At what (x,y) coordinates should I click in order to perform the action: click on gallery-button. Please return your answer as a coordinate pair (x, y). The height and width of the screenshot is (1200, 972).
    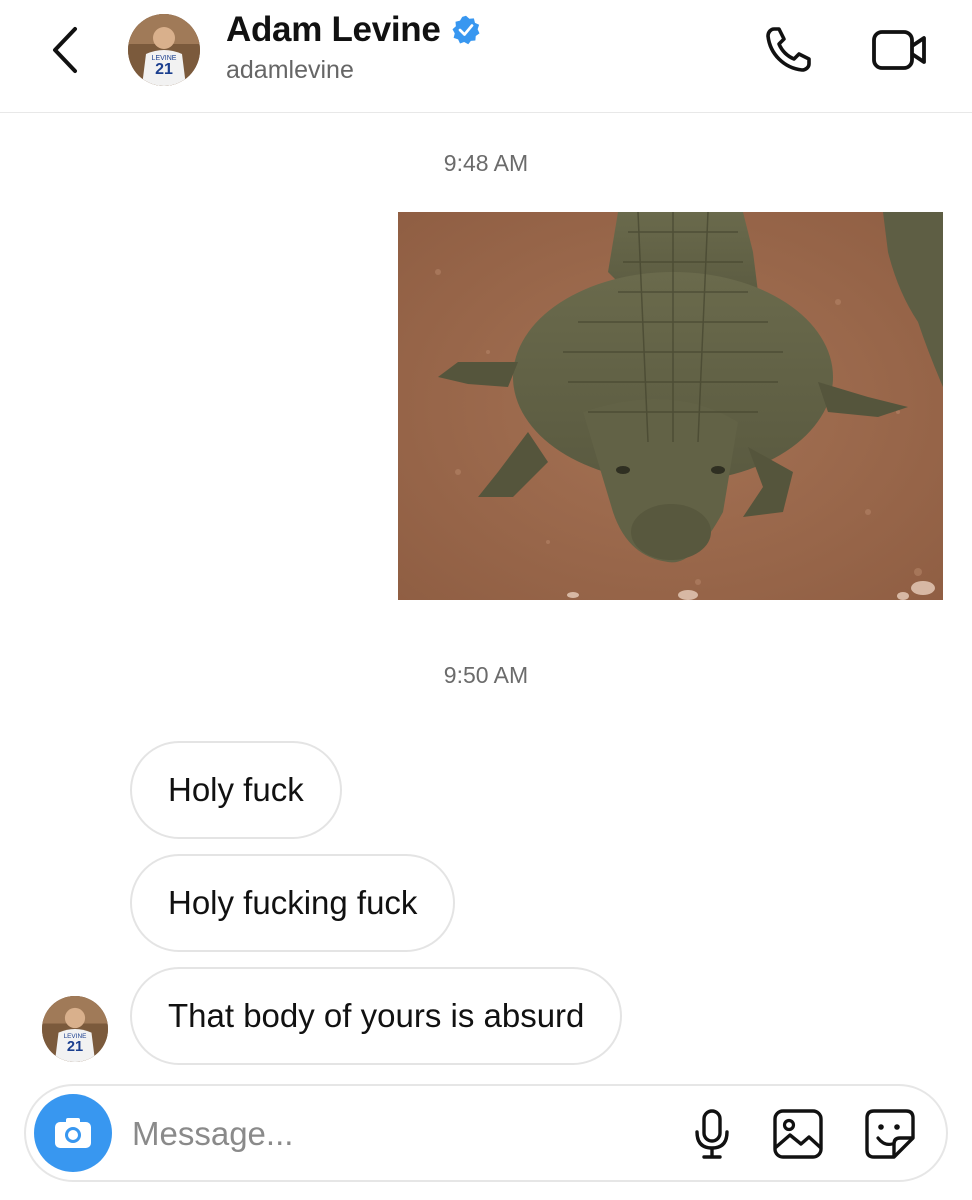
    Looking at the image, I should click on (798, 1134).